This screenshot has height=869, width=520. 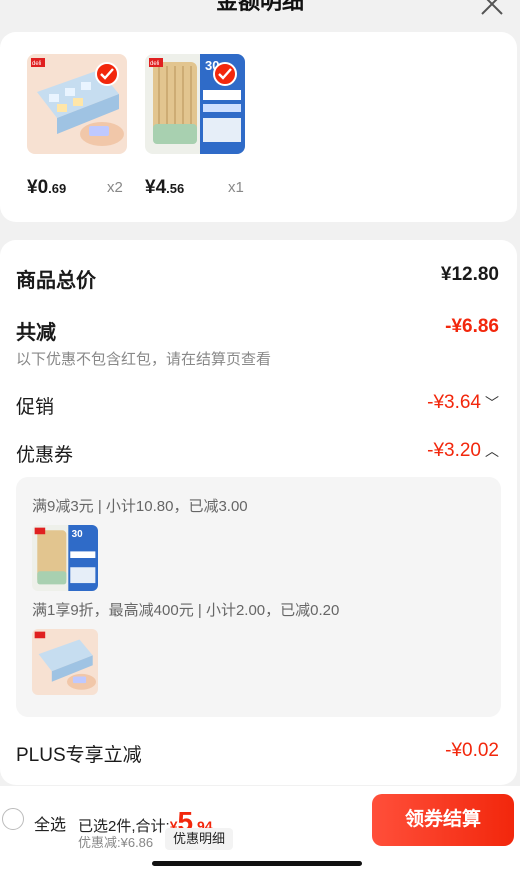 What do you see at coordinates (36, 333) in the screenshot?
I see `reduce-label: 共减` at bounding box center [36, 333].